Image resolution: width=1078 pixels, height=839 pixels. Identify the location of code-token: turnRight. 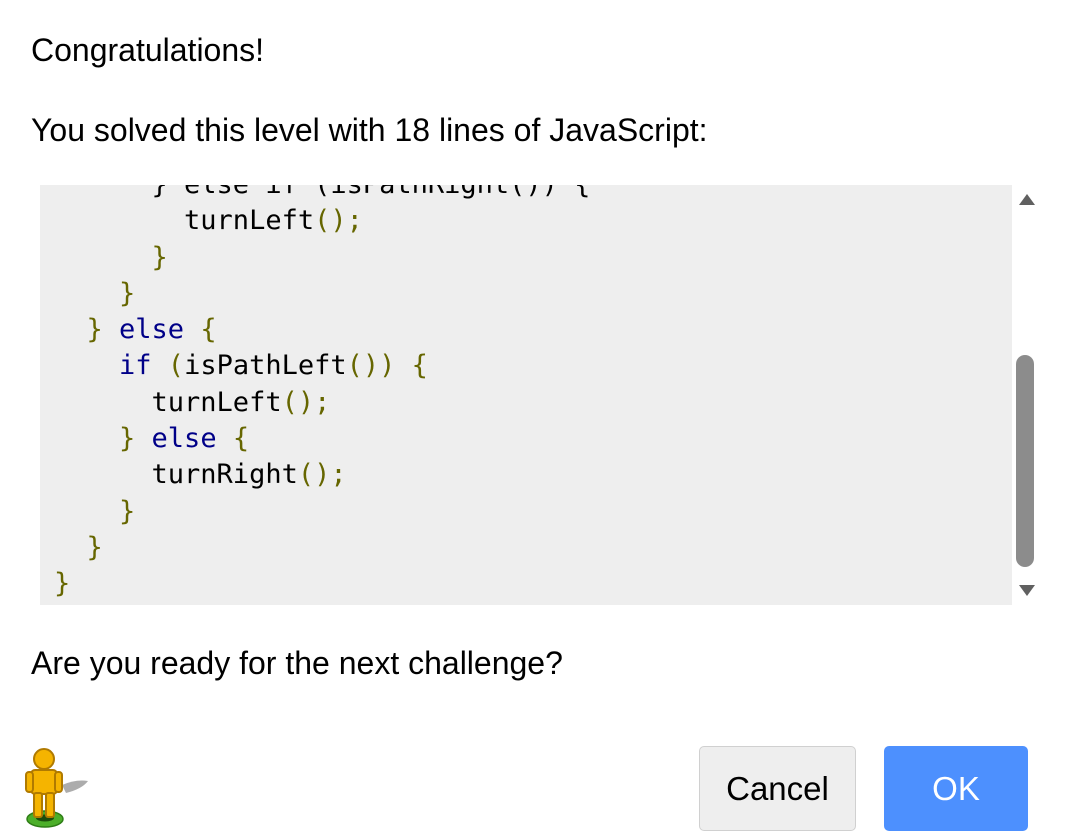
(176, 475).